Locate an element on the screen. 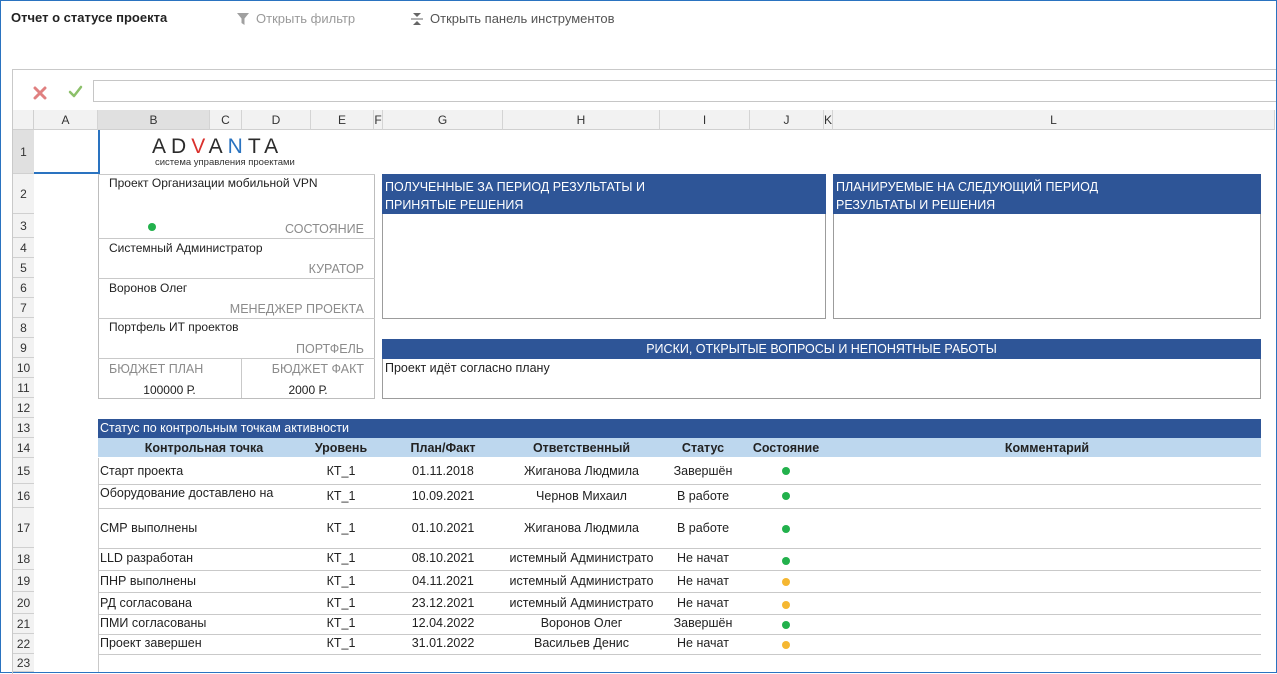  column-header-k: K is located at coordinates (828, 120).